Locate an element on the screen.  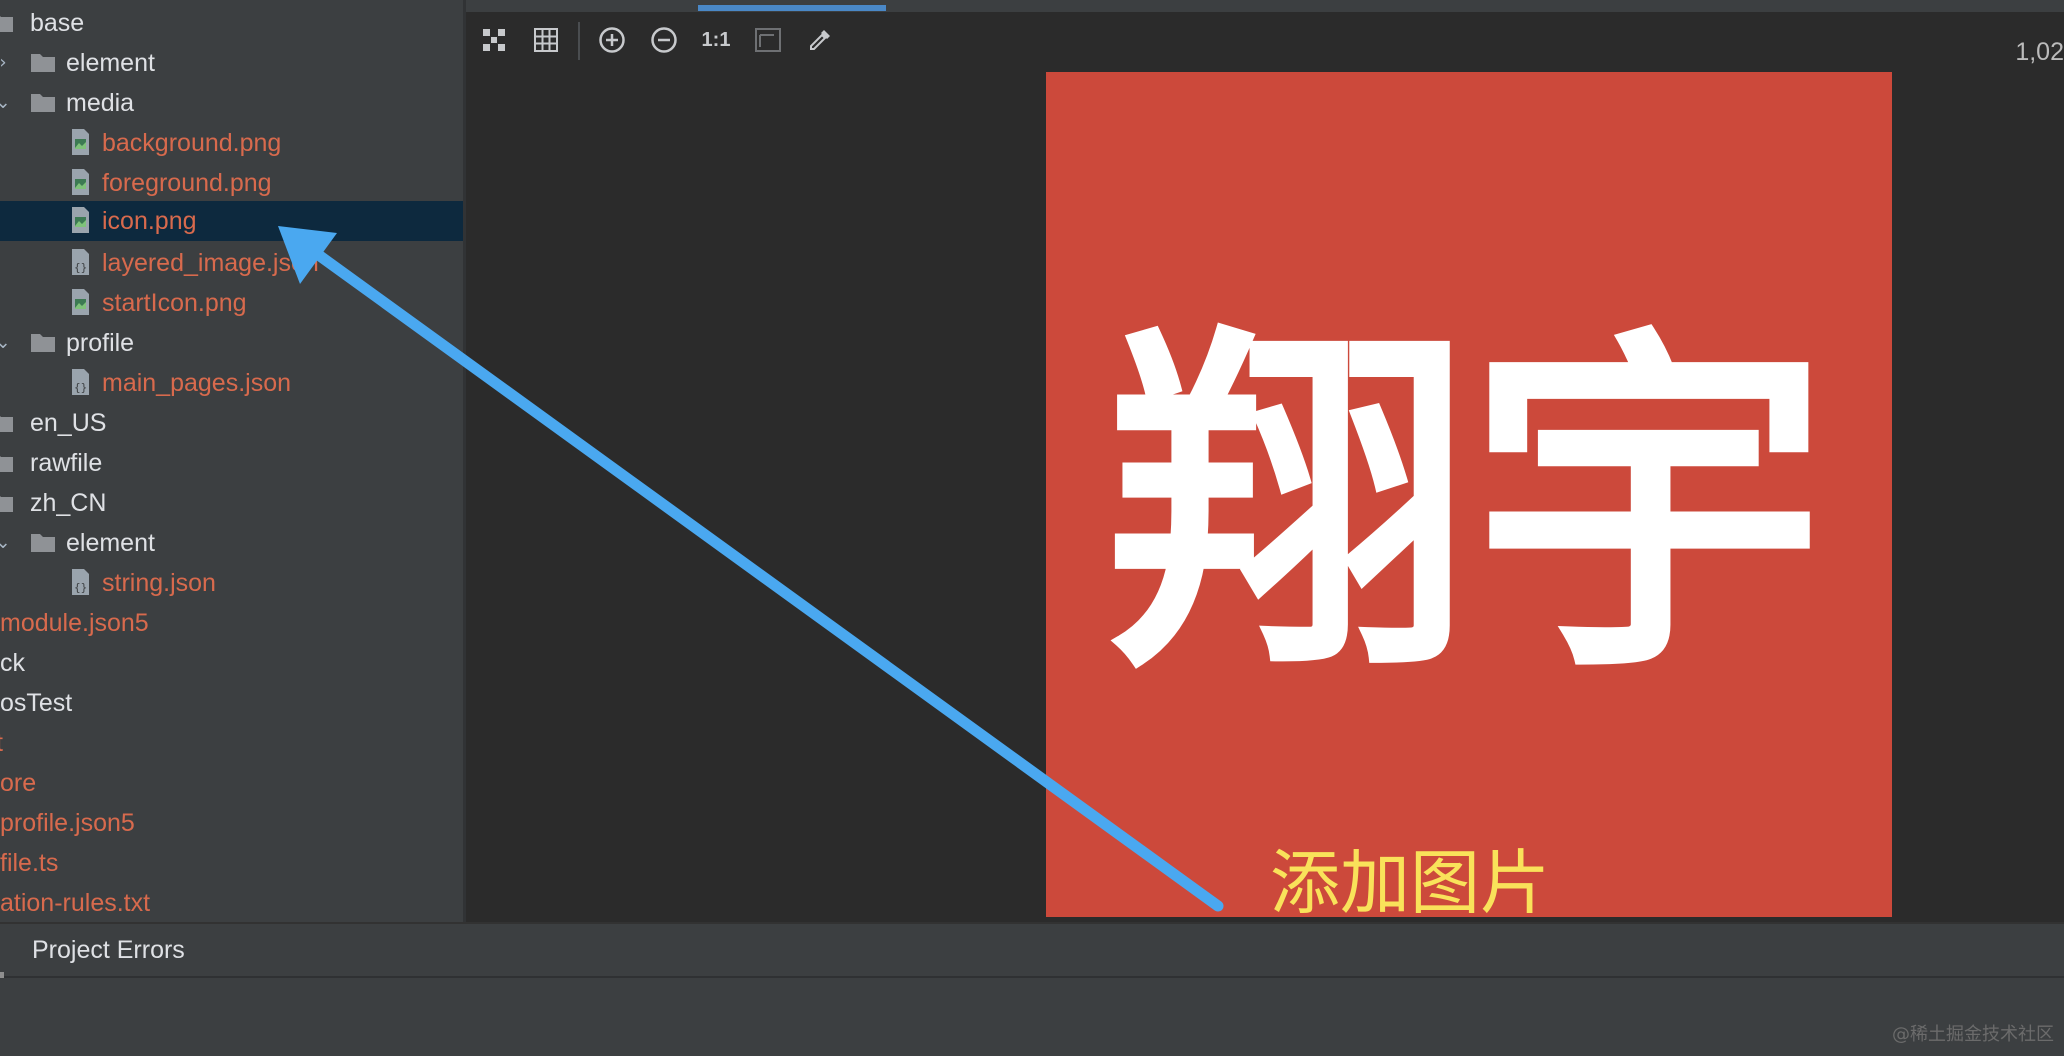
zoom-in-icon is located at coordinates (612, 40).